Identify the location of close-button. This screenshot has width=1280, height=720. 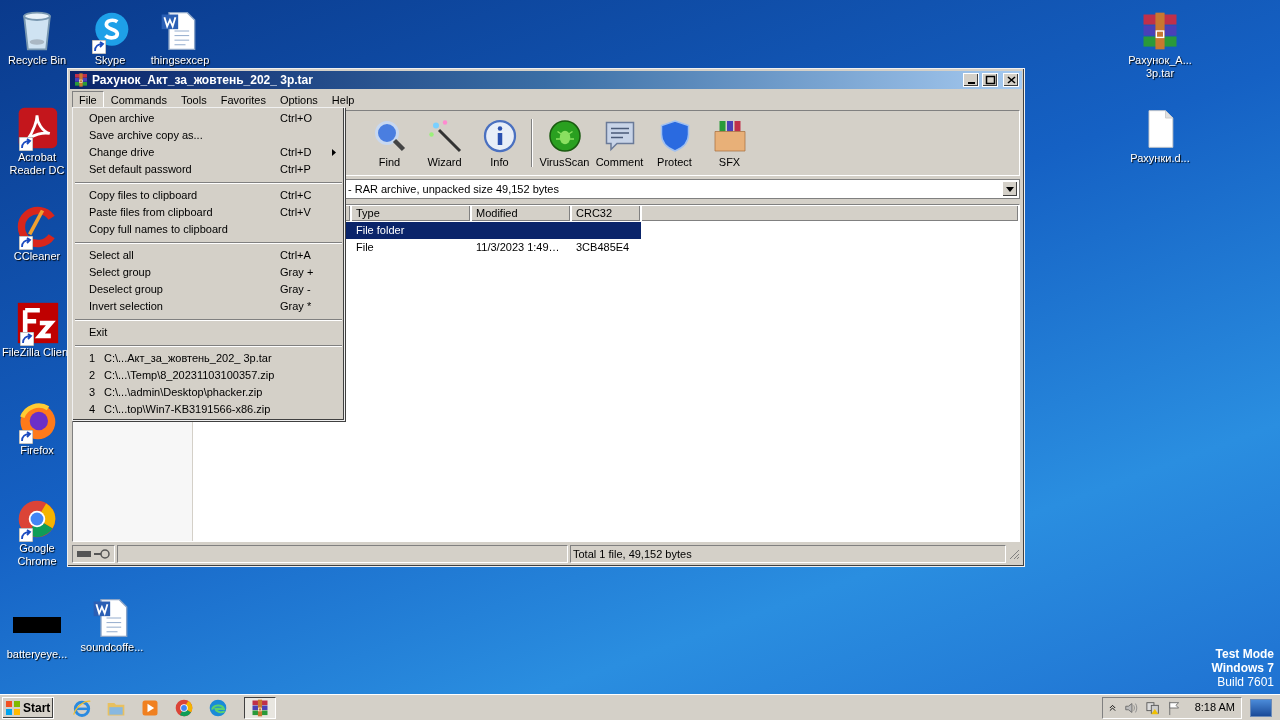
(1011, 80).